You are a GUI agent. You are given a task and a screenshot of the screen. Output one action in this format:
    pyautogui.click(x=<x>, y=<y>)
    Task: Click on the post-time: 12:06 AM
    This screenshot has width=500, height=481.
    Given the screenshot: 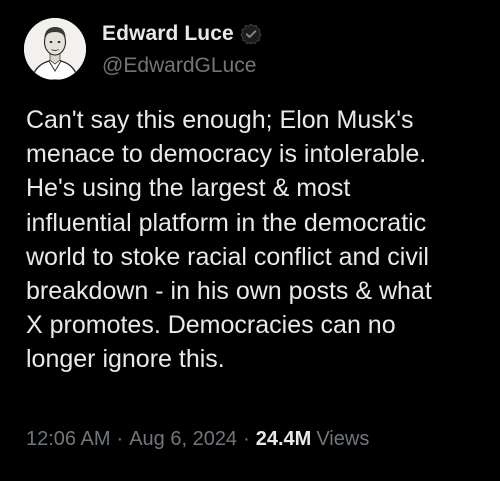 What is the action you would take?
    pyautogui.click(x=68, y=439)
    